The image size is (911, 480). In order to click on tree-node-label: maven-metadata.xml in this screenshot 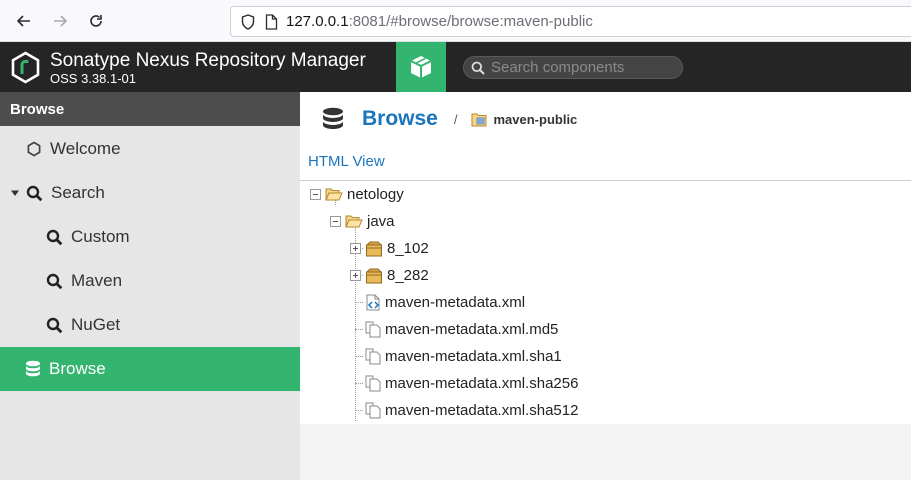, I will do `click(455, 302)`.